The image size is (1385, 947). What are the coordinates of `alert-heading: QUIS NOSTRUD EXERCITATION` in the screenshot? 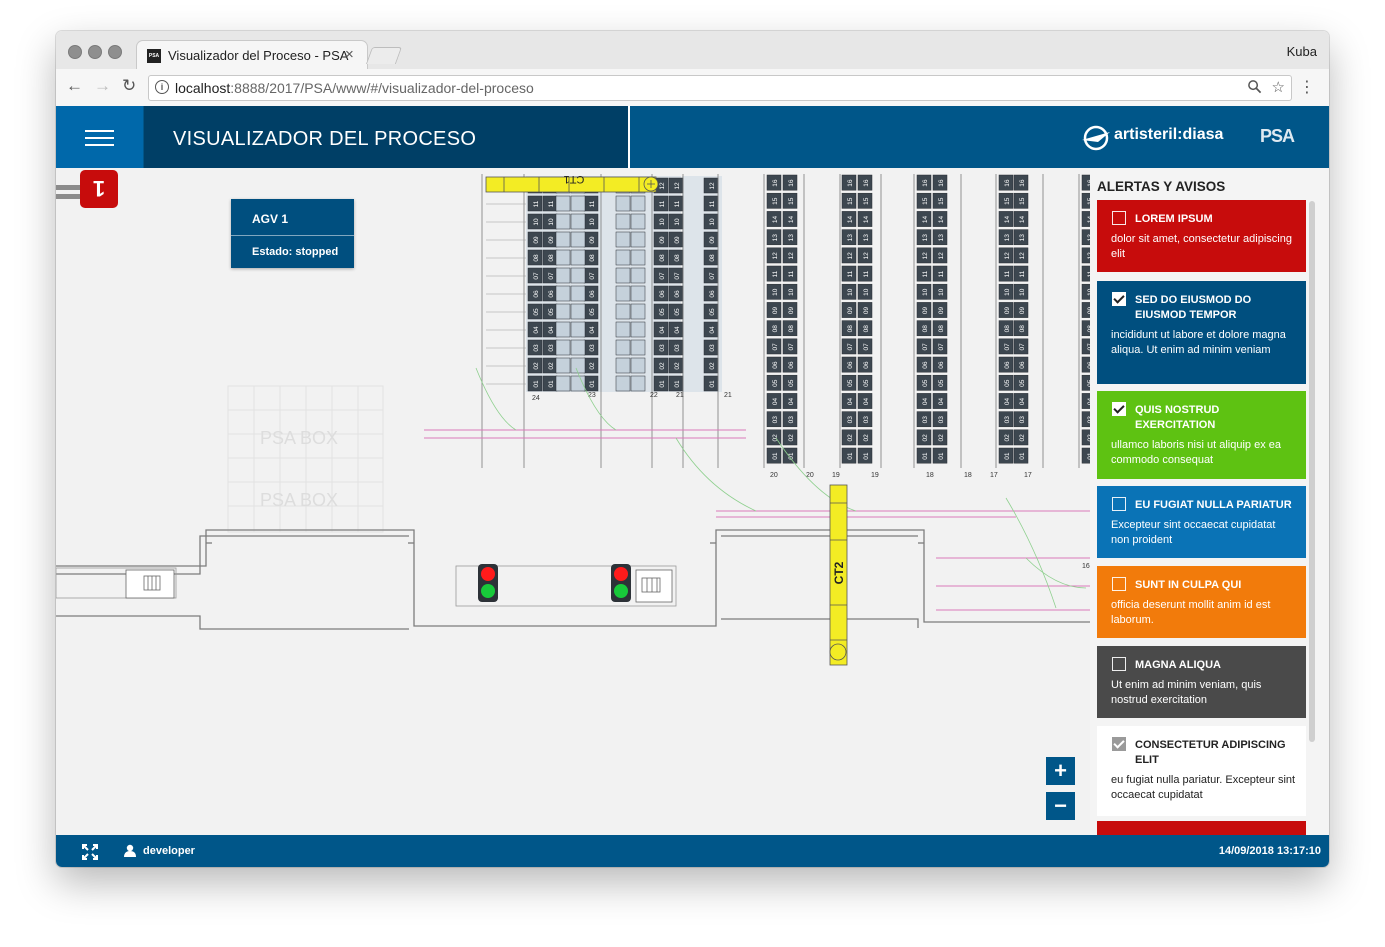 It's located at (1177, 417).